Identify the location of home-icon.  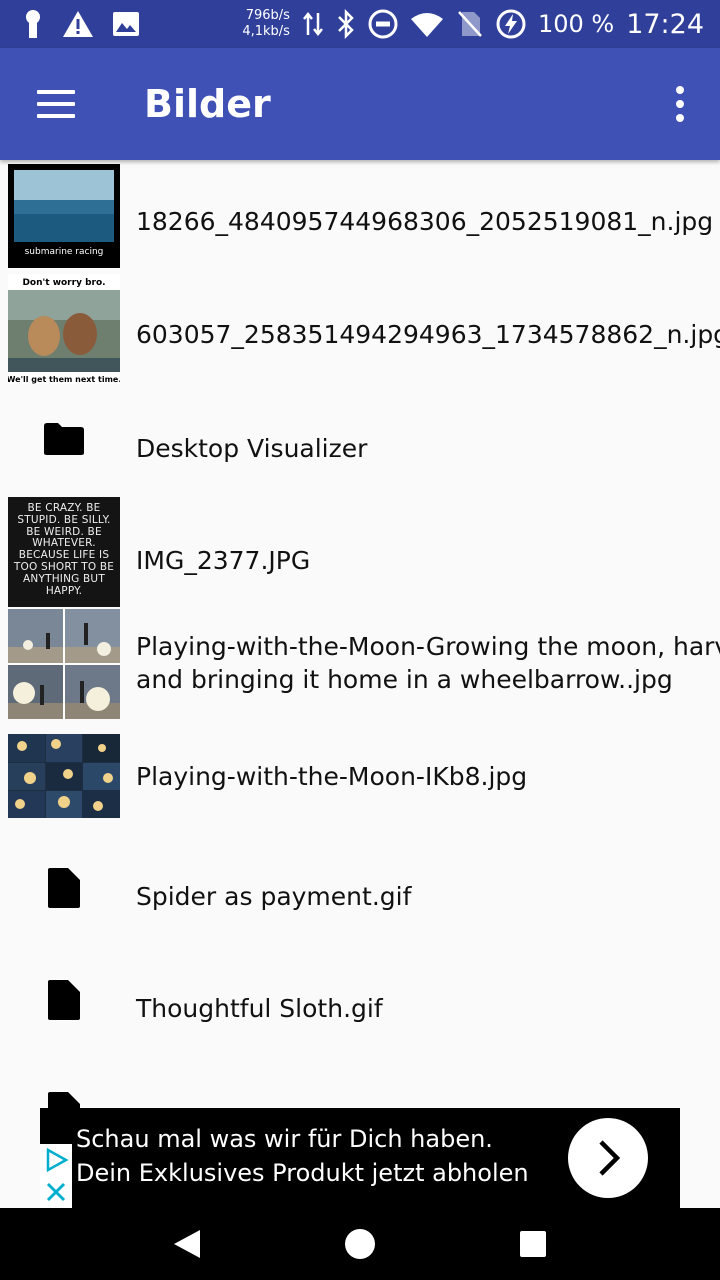
(359, 1244).